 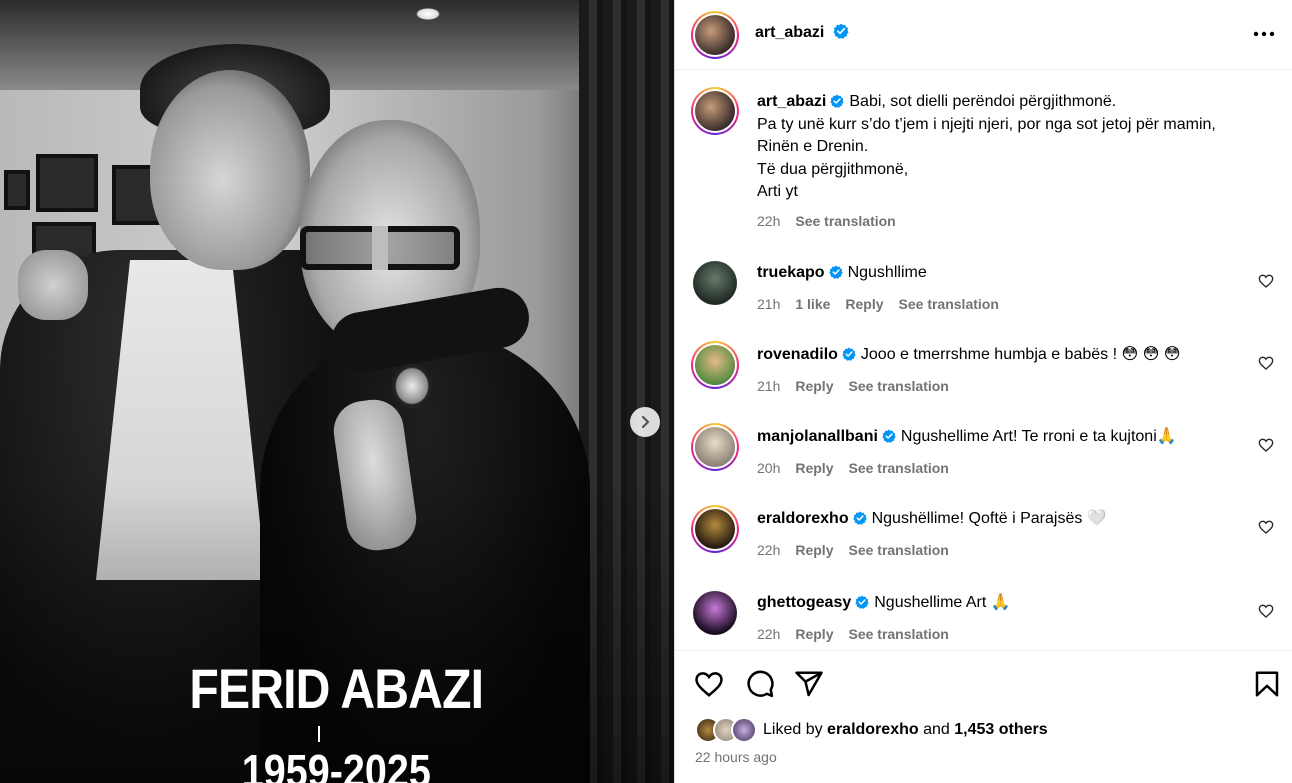 I want to click on caption-line: Të dua përgjithmonë,, so click(x=833, y=169).